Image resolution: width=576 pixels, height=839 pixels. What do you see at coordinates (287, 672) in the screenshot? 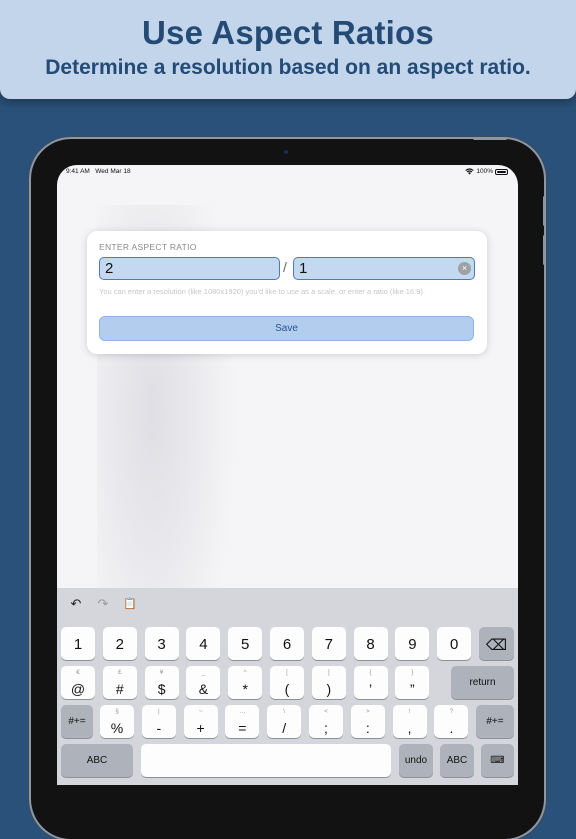
I see `key-alt-label: [` at bounding box center [287, 672].